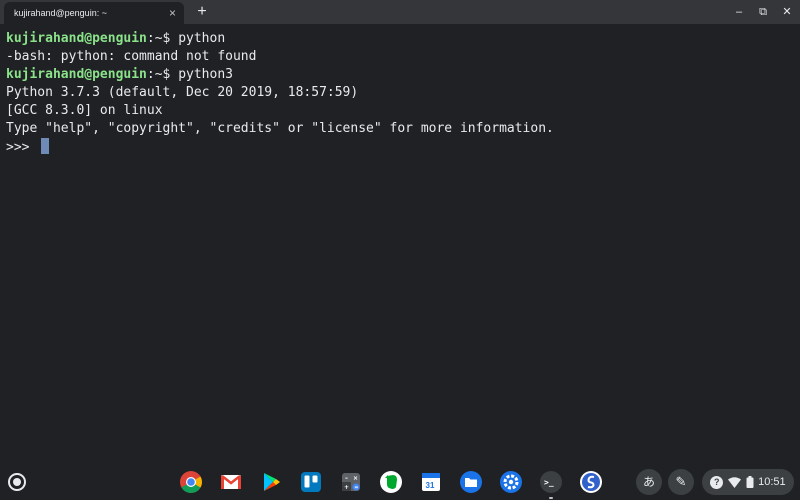  Describe the element at coordinates (231, 482) in the screenshot. I see `gmail-icon` at that location.